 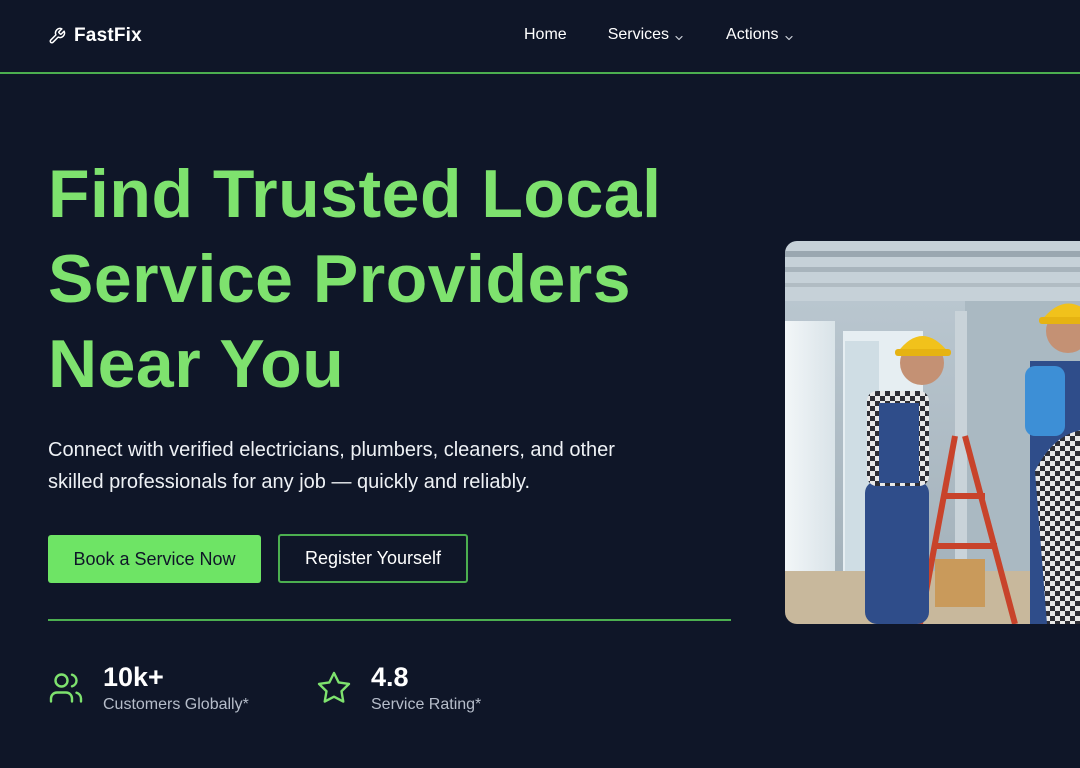 I want to click on nav-services-dropdown: Services, so click(x=646, y=35).